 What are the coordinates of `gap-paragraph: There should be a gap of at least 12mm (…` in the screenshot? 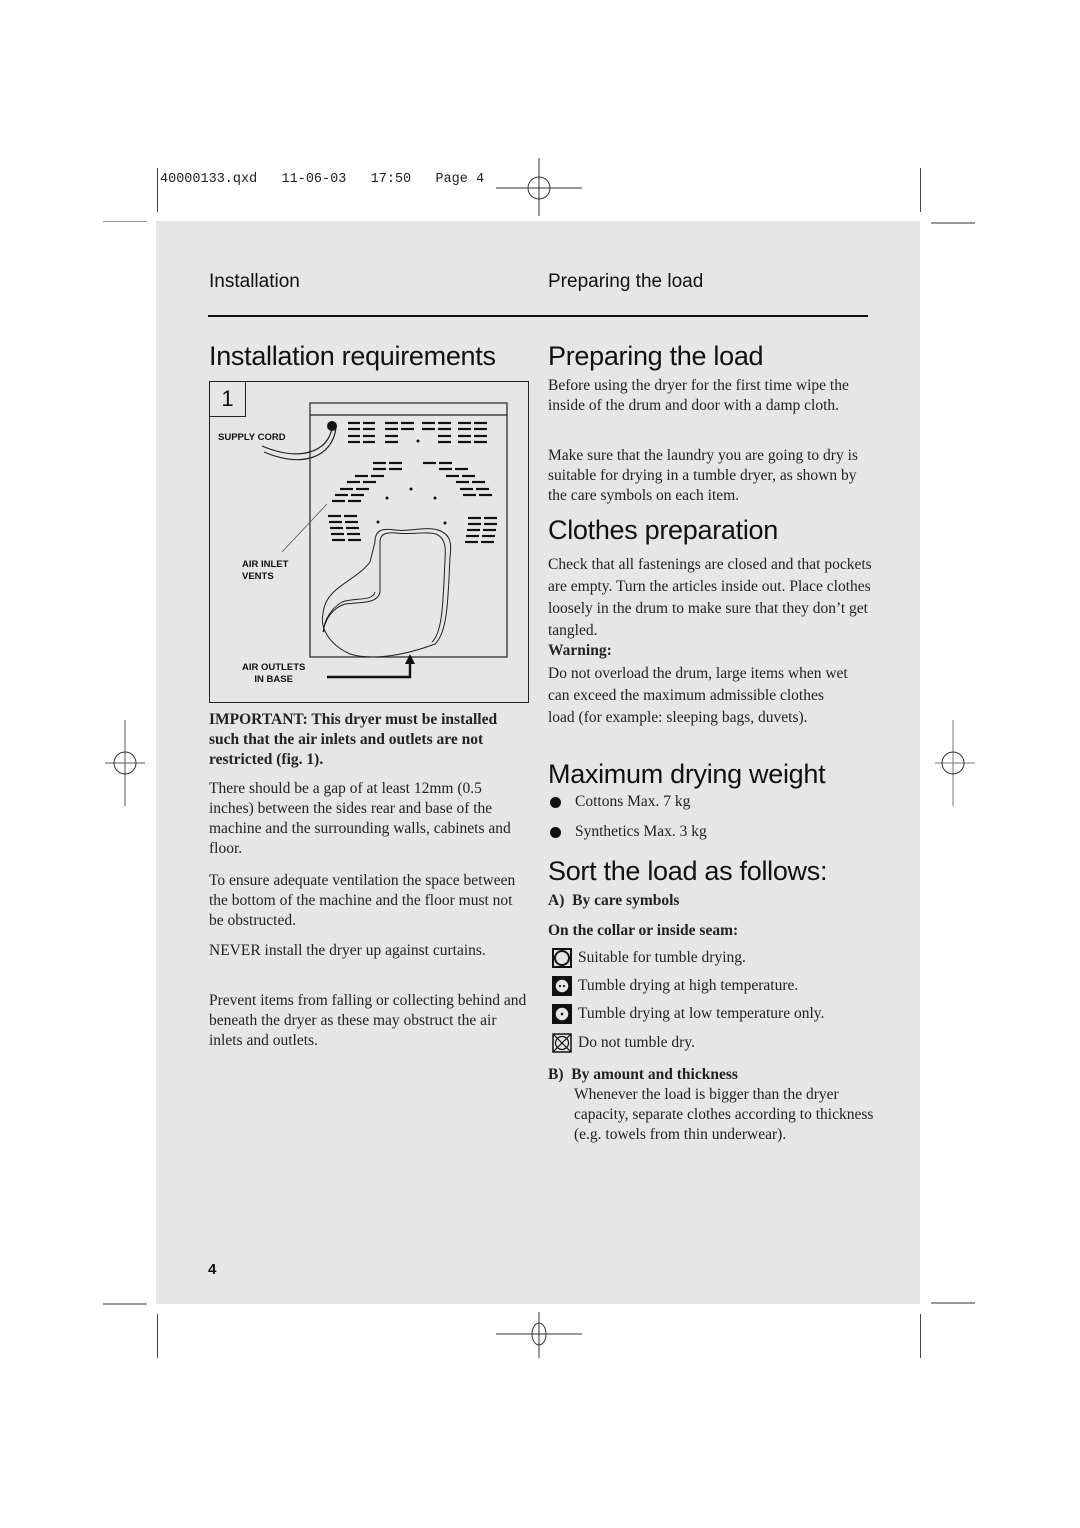 It's located at (360, 818).